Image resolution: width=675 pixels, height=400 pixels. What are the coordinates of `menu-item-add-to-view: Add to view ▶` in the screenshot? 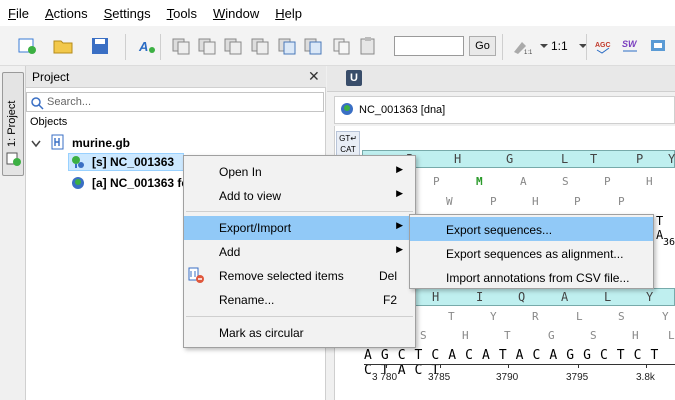 It's located at (299, 196).